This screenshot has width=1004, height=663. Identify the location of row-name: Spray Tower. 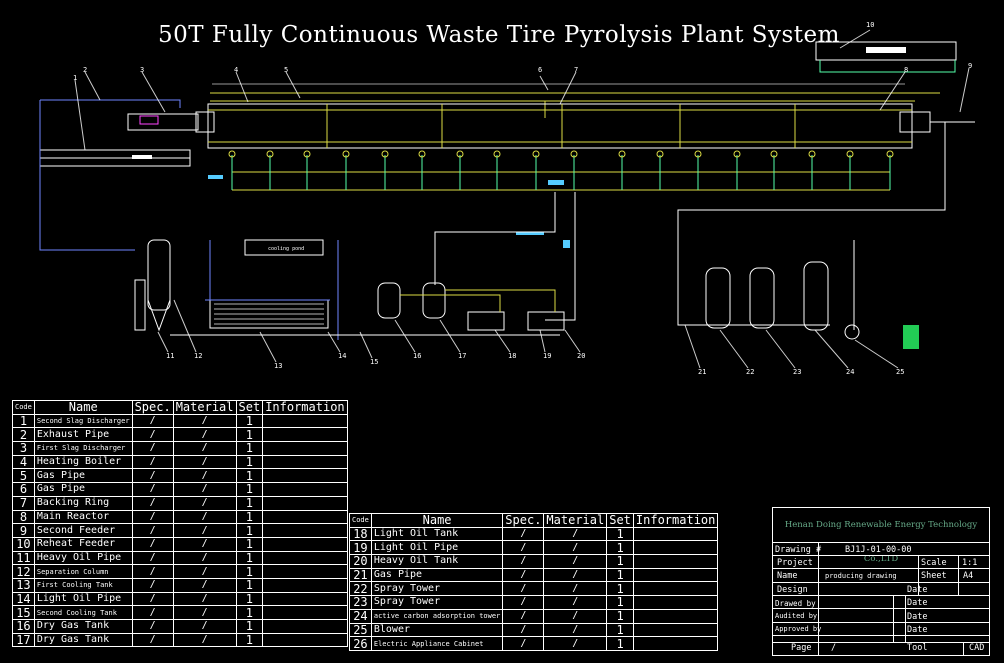
(437, 589).